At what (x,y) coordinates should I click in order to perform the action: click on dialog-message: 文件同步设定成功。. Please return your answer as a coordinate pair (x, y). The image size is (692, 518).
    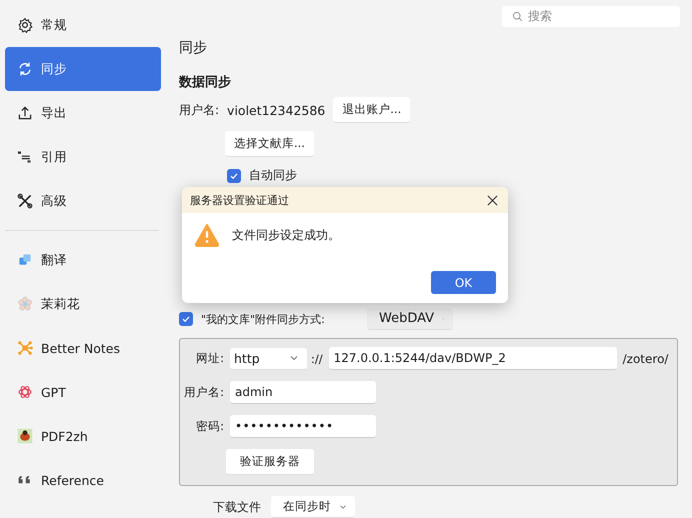
    Looking at the image, I should click on (286, 235).